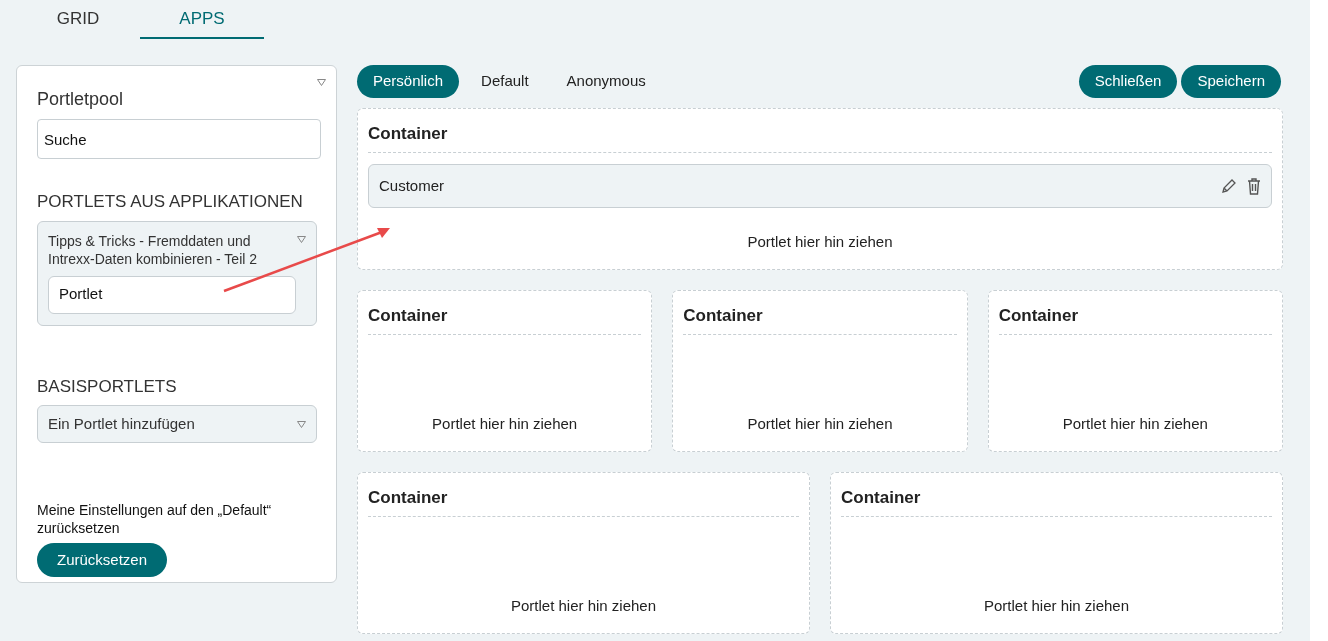  What do you see at coordinates (177, 424) in the screenshot?
I see `add-portlet-dropdown: Ein Portlet hinzufügen` at bounding box center [177, 424].